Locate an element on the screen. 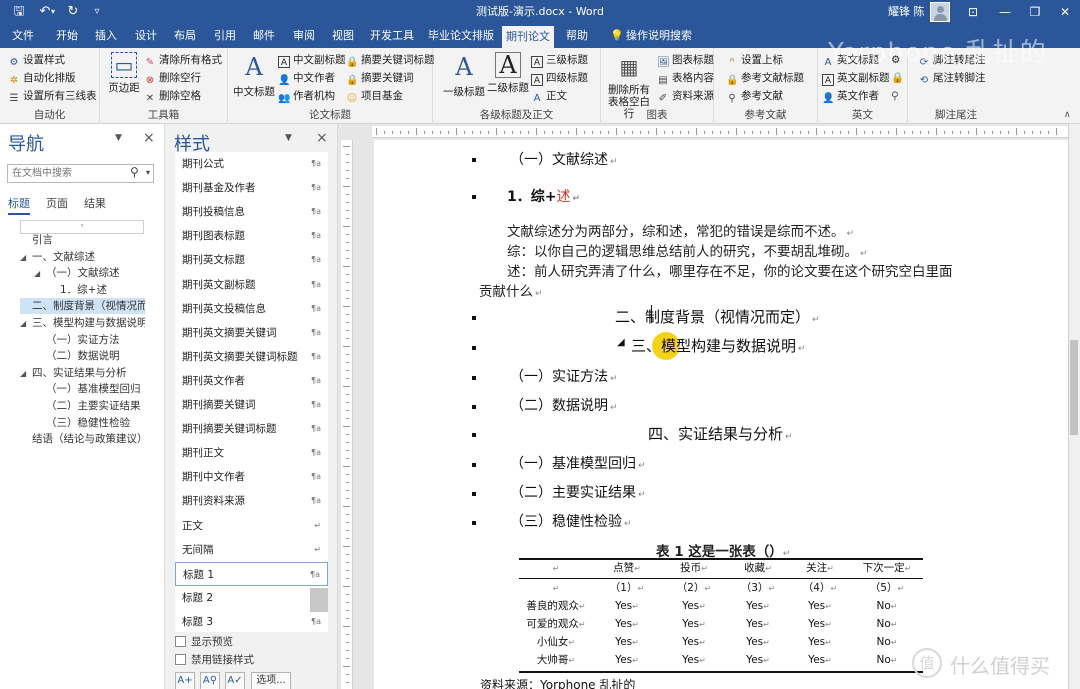  heading-empirical-method: （一）实证方法 ↵ is located at coordinates (564, 376).